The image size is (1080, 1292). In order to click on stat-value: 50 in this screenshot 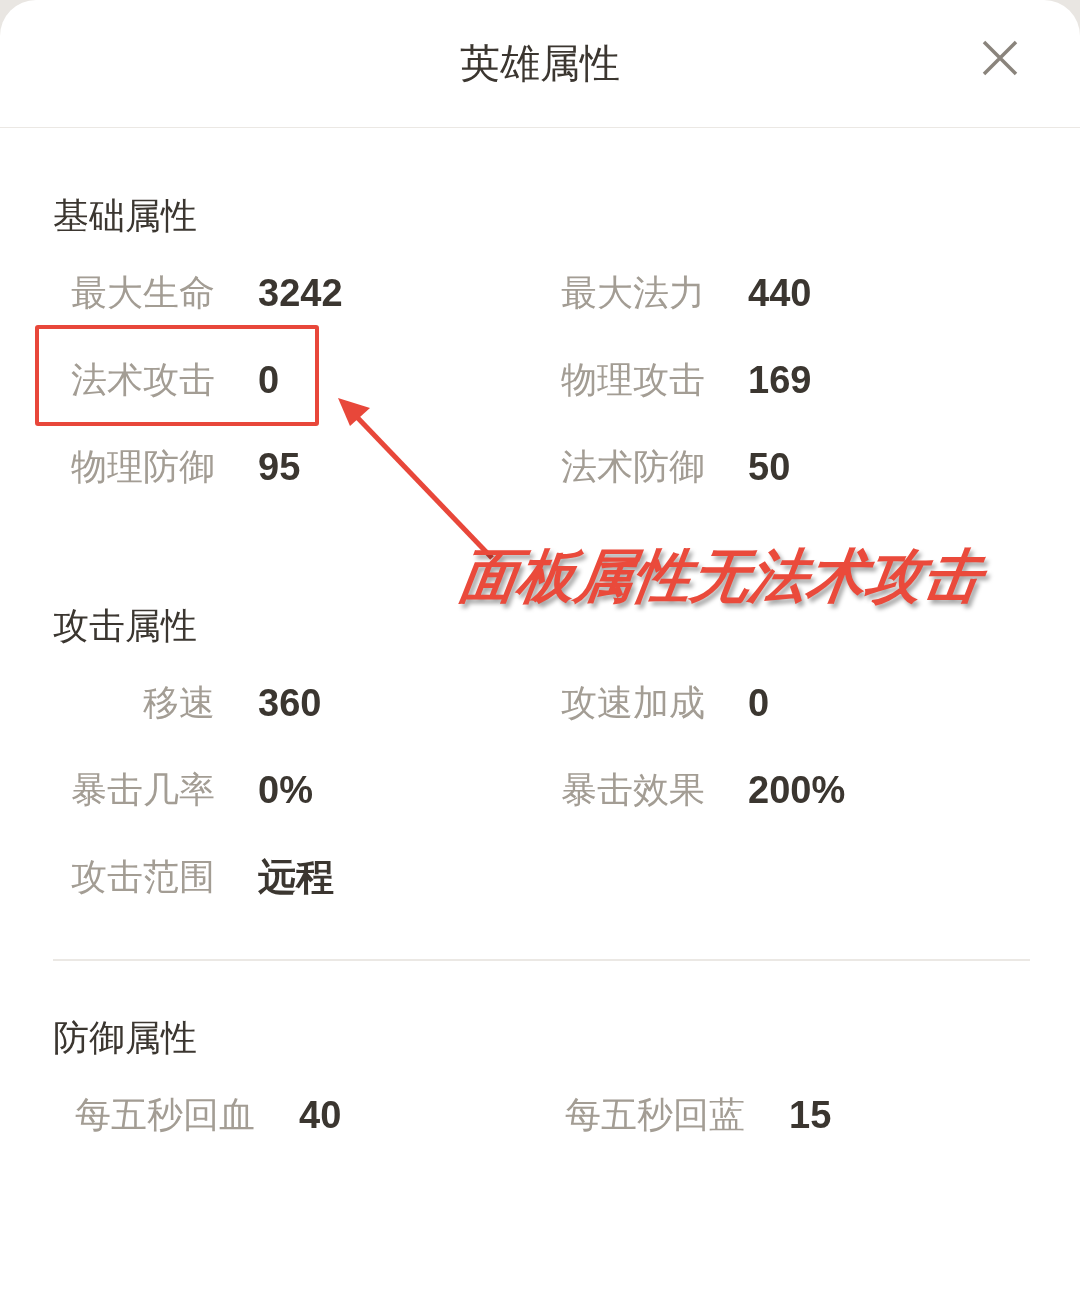, I will do `click(769, 467)`.